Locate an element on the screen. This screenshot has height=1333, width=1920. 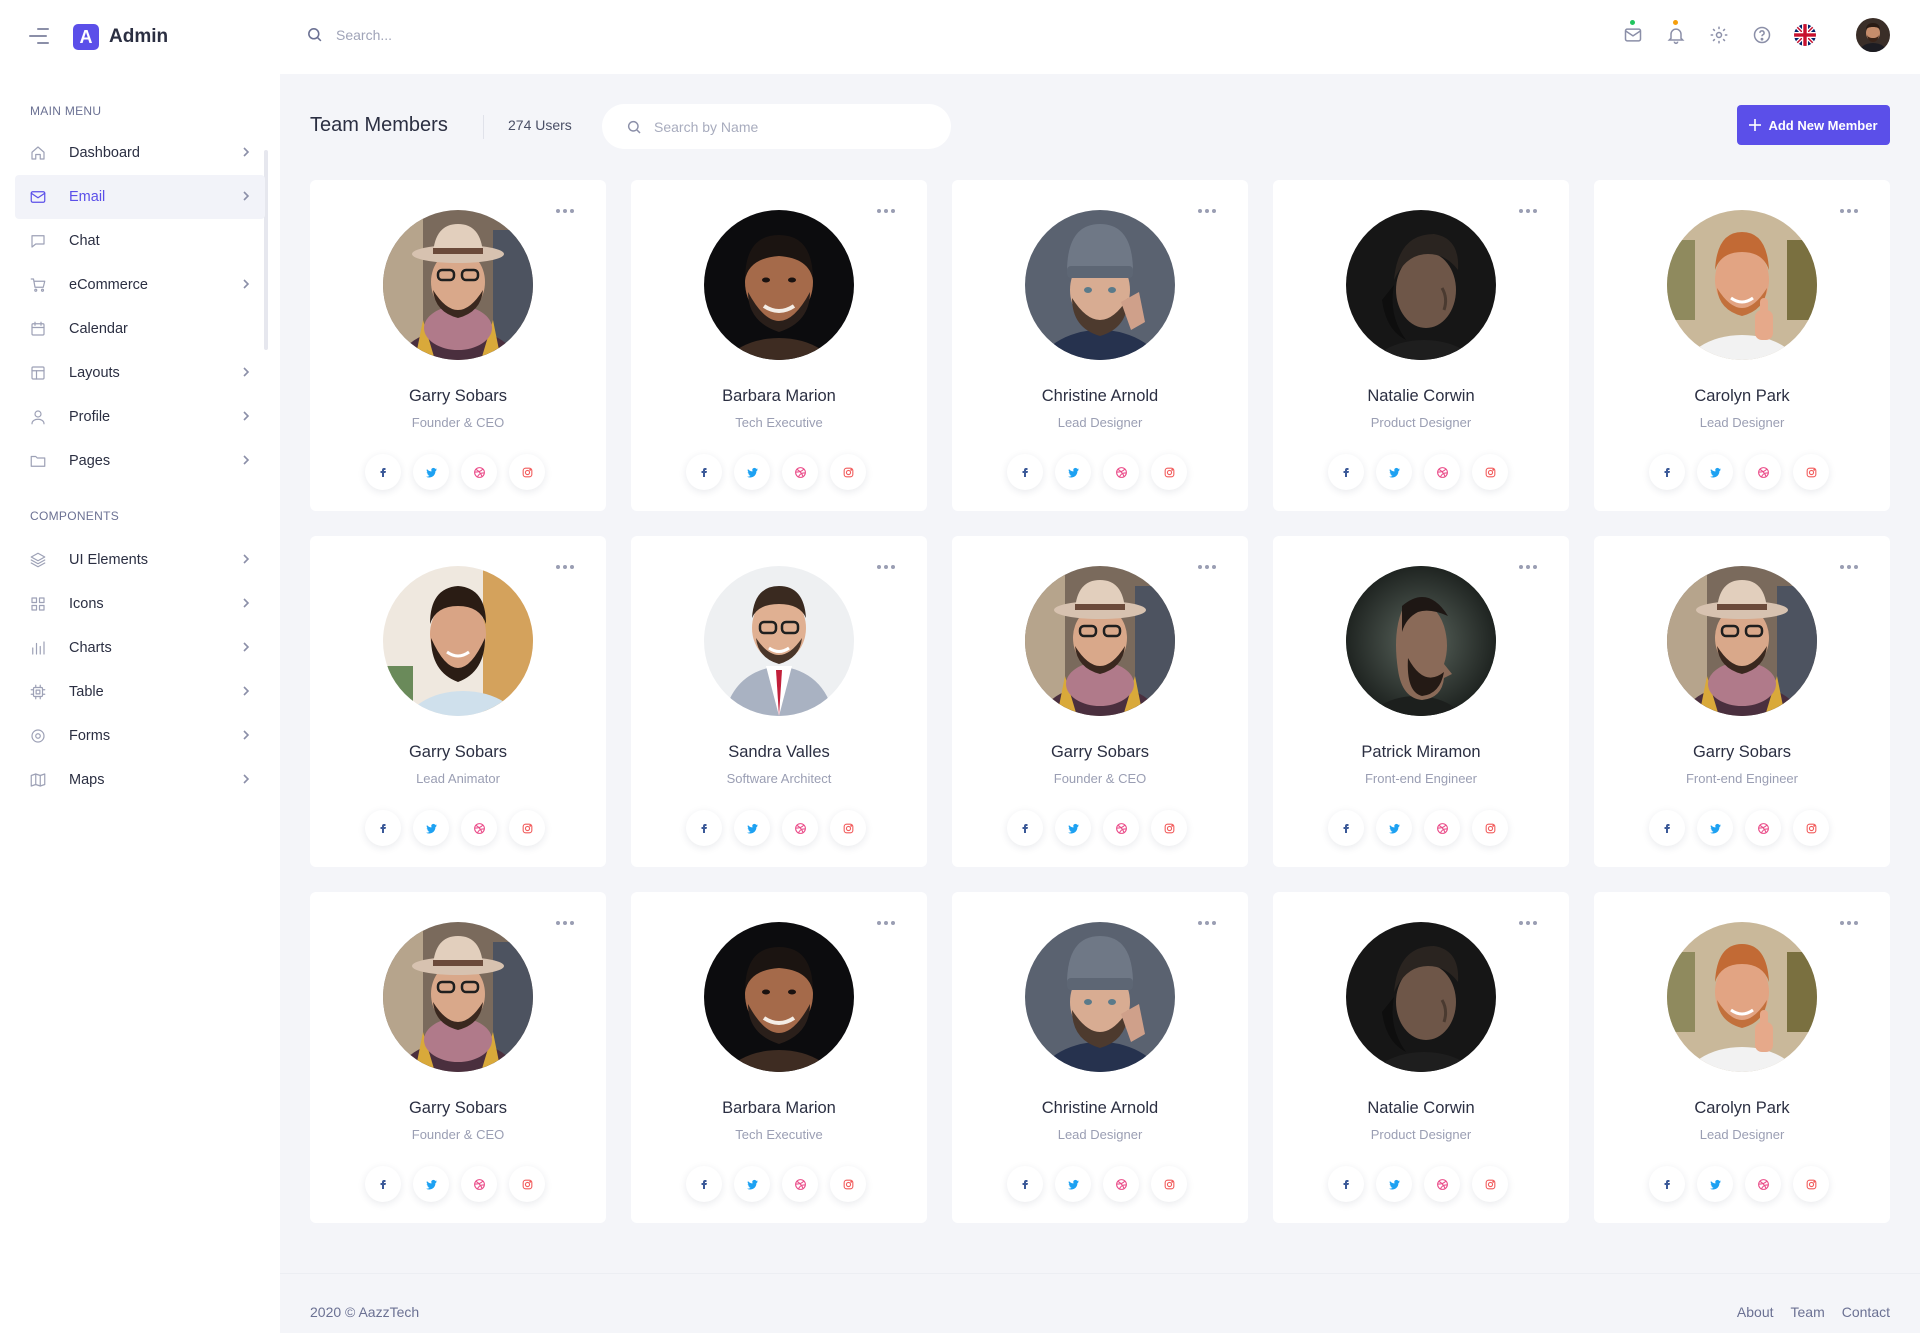
member-name: Sandra Valles is located at coordinates (779, 752).